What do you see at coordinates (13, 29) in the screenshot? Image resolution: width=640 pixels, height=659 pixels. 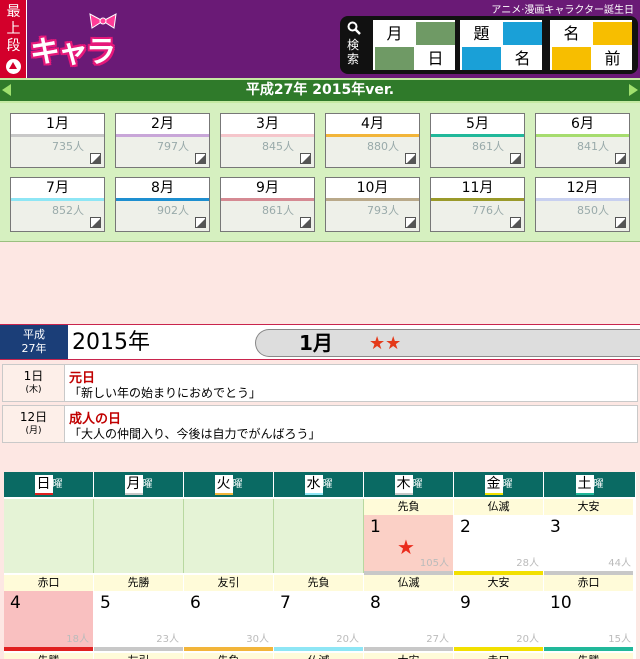 I see `top-button-char: 上` at bounding box center [13, 29].